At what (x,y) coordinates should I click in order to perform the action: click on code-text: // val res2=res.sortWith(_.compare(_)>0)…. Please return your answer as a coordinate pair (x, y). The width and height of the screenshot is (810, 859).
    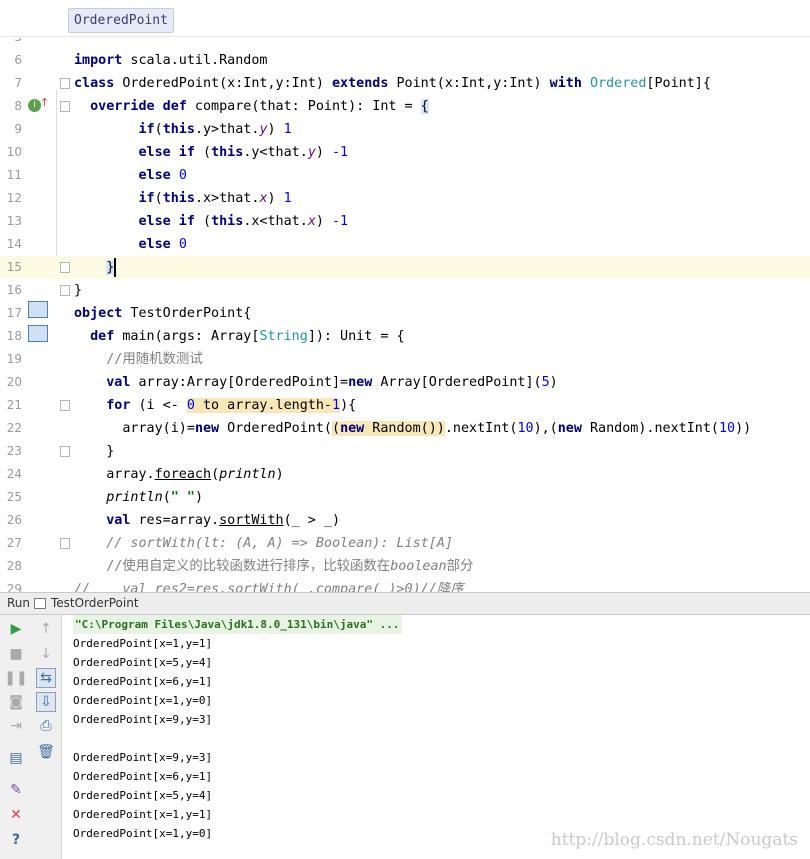
    Looking at the image, I should click on (269, 585).